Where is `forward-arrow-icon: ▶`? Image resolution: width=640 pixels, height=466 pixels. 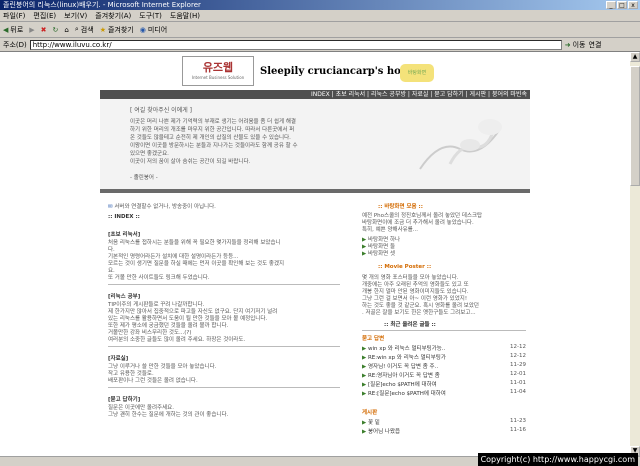 forward-arrow-icon: ▶ is located at coordinates (32, 29).